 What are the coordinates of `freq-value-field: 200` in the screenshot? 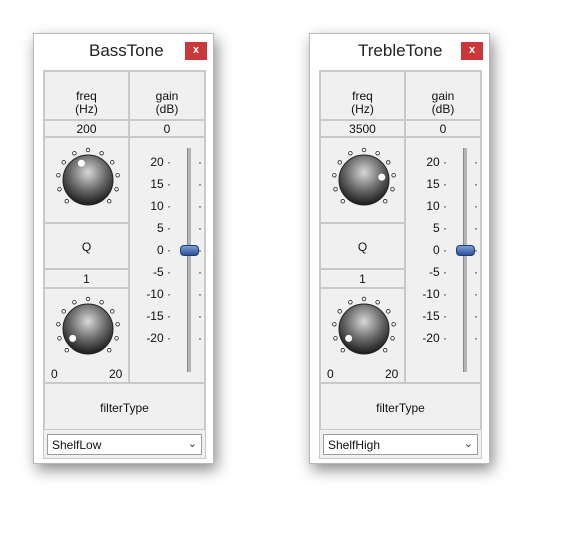 It's located at (86, 128).